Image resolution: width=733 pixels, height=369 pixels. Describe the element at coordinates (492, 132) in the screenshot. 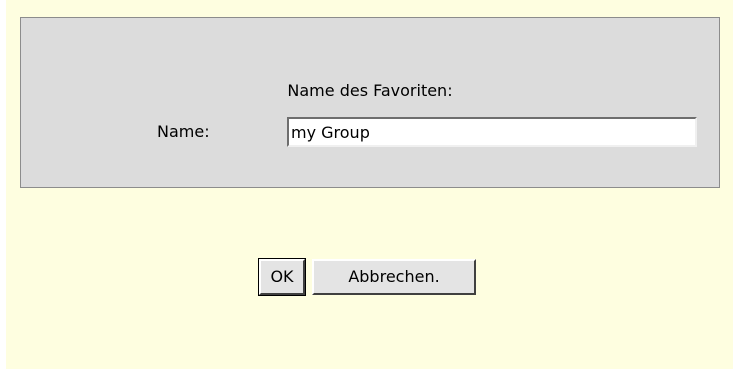

I see `name-input` at that location.